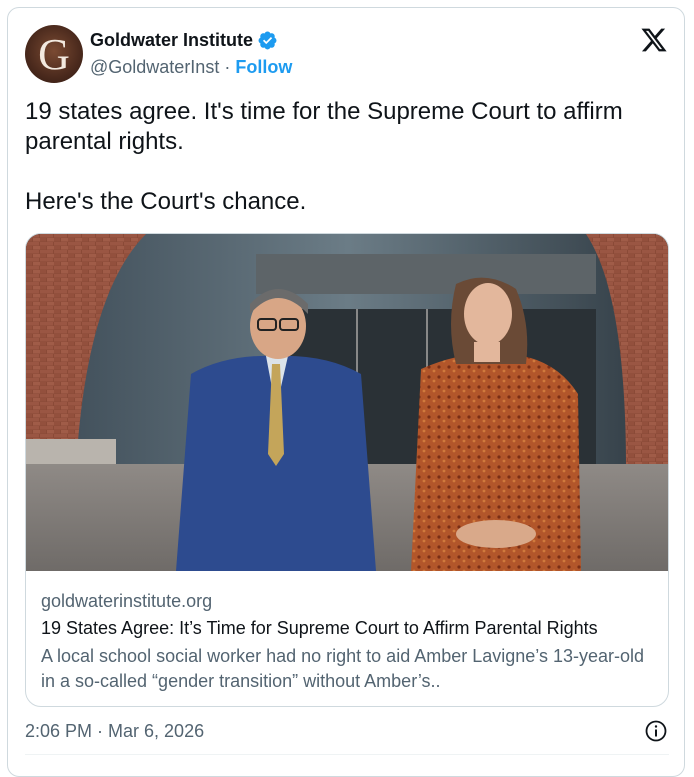 The width and height of the screenshot is (694, 777). Describe the element at coordinates (127, 601) in the screenshot. I see `link-domain: goldwaterinstitute.org` at that location.